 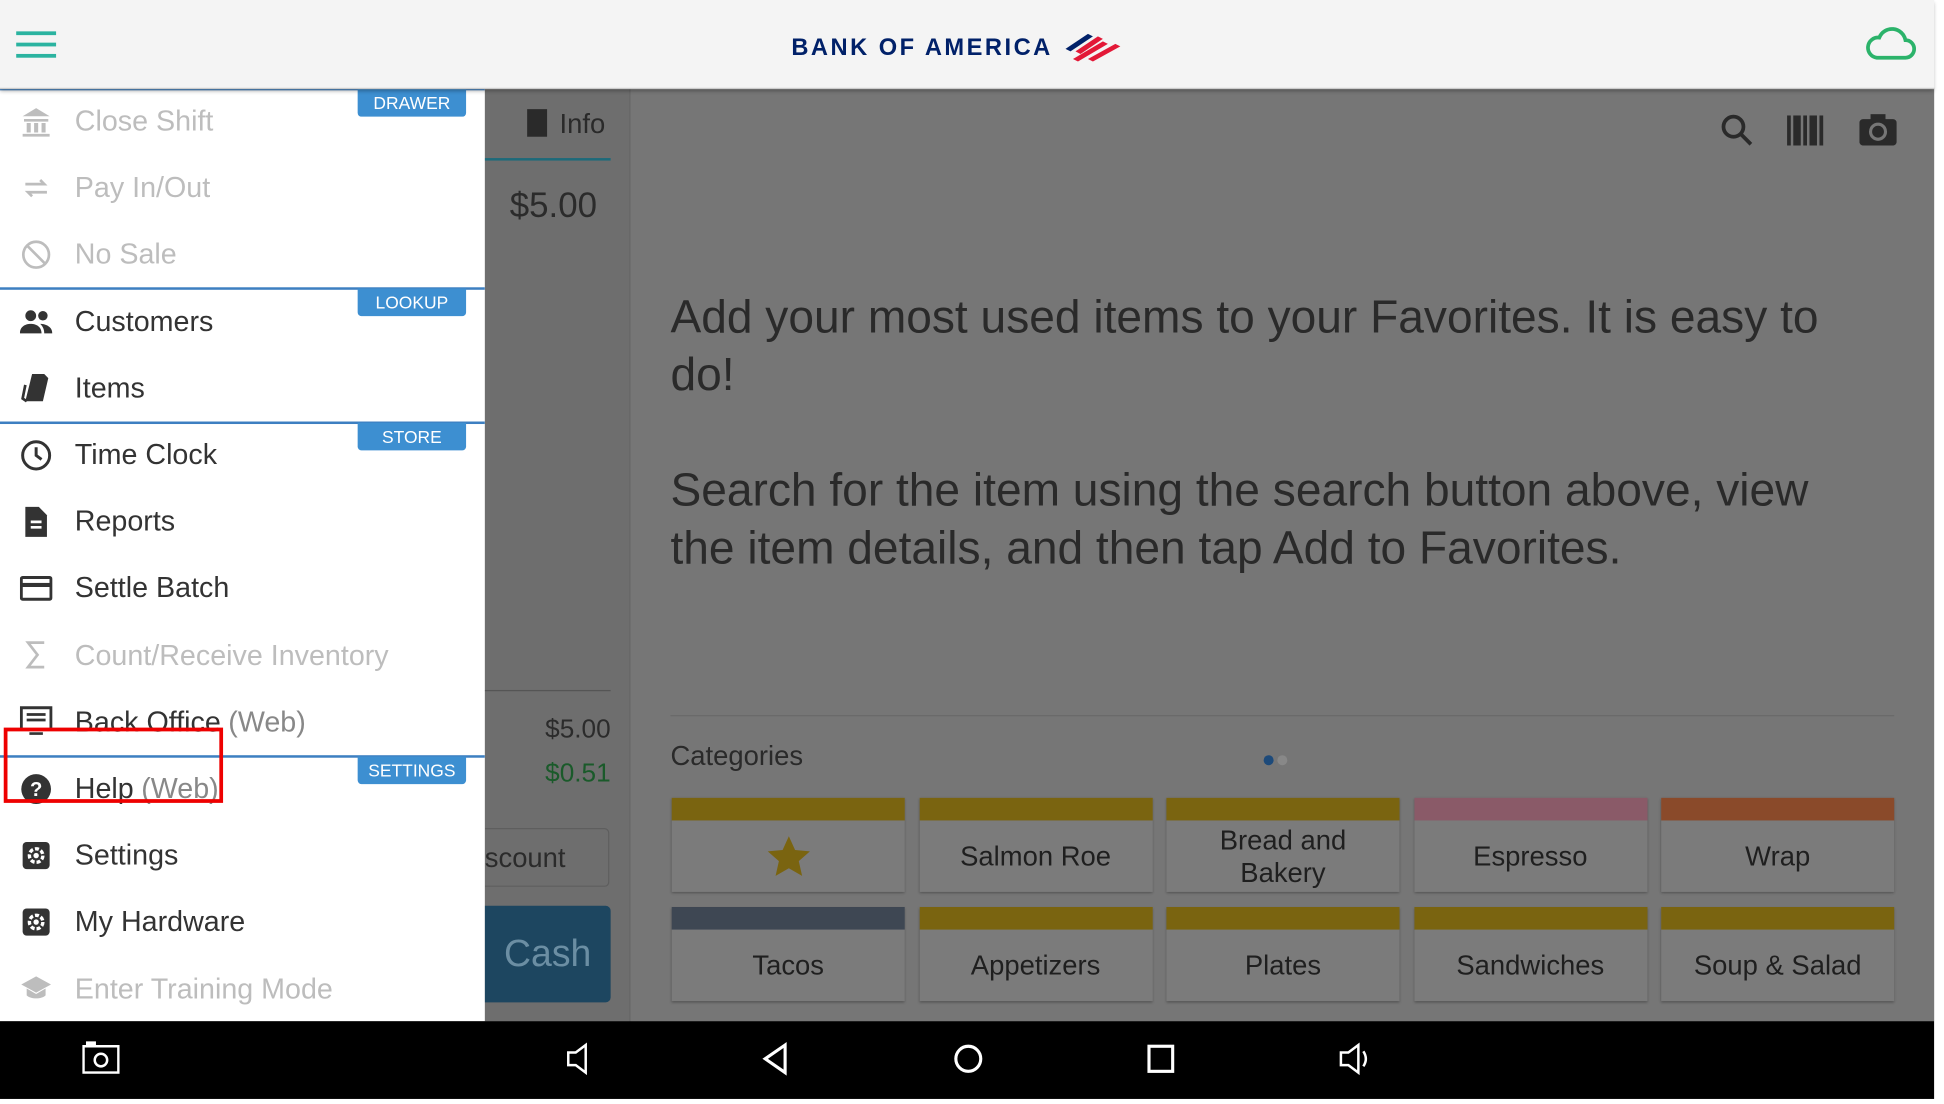 I want to click on android-nav-bar, so click(x=967, y=1060).